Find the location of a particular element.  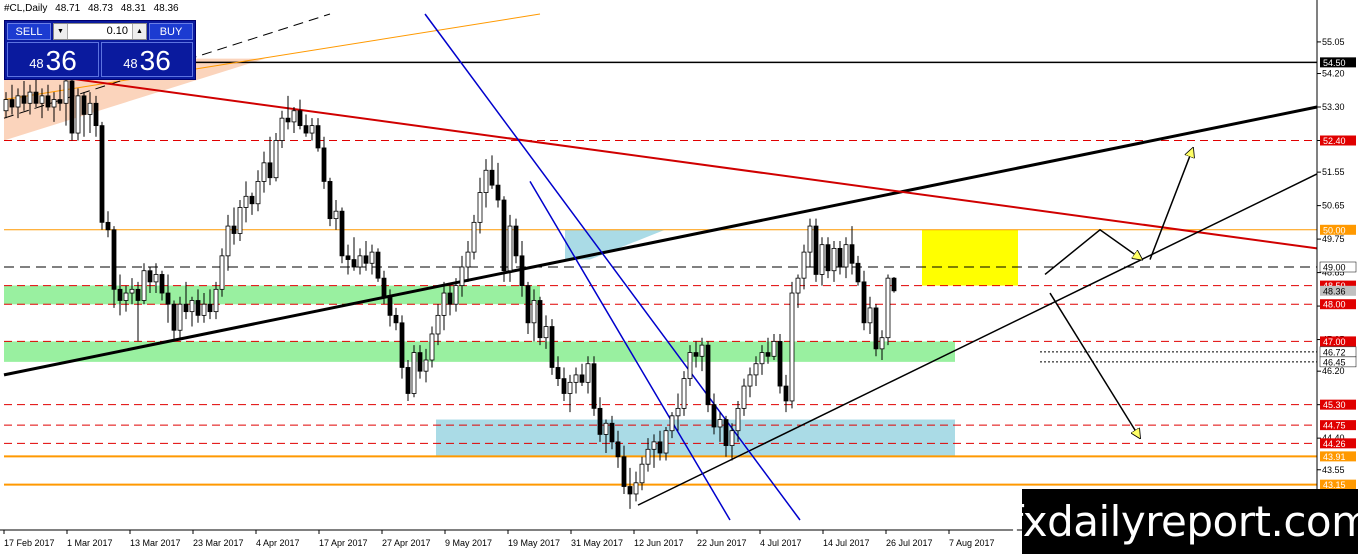

price-tag-label: 48.00 is located at coordinates (1334, 305).